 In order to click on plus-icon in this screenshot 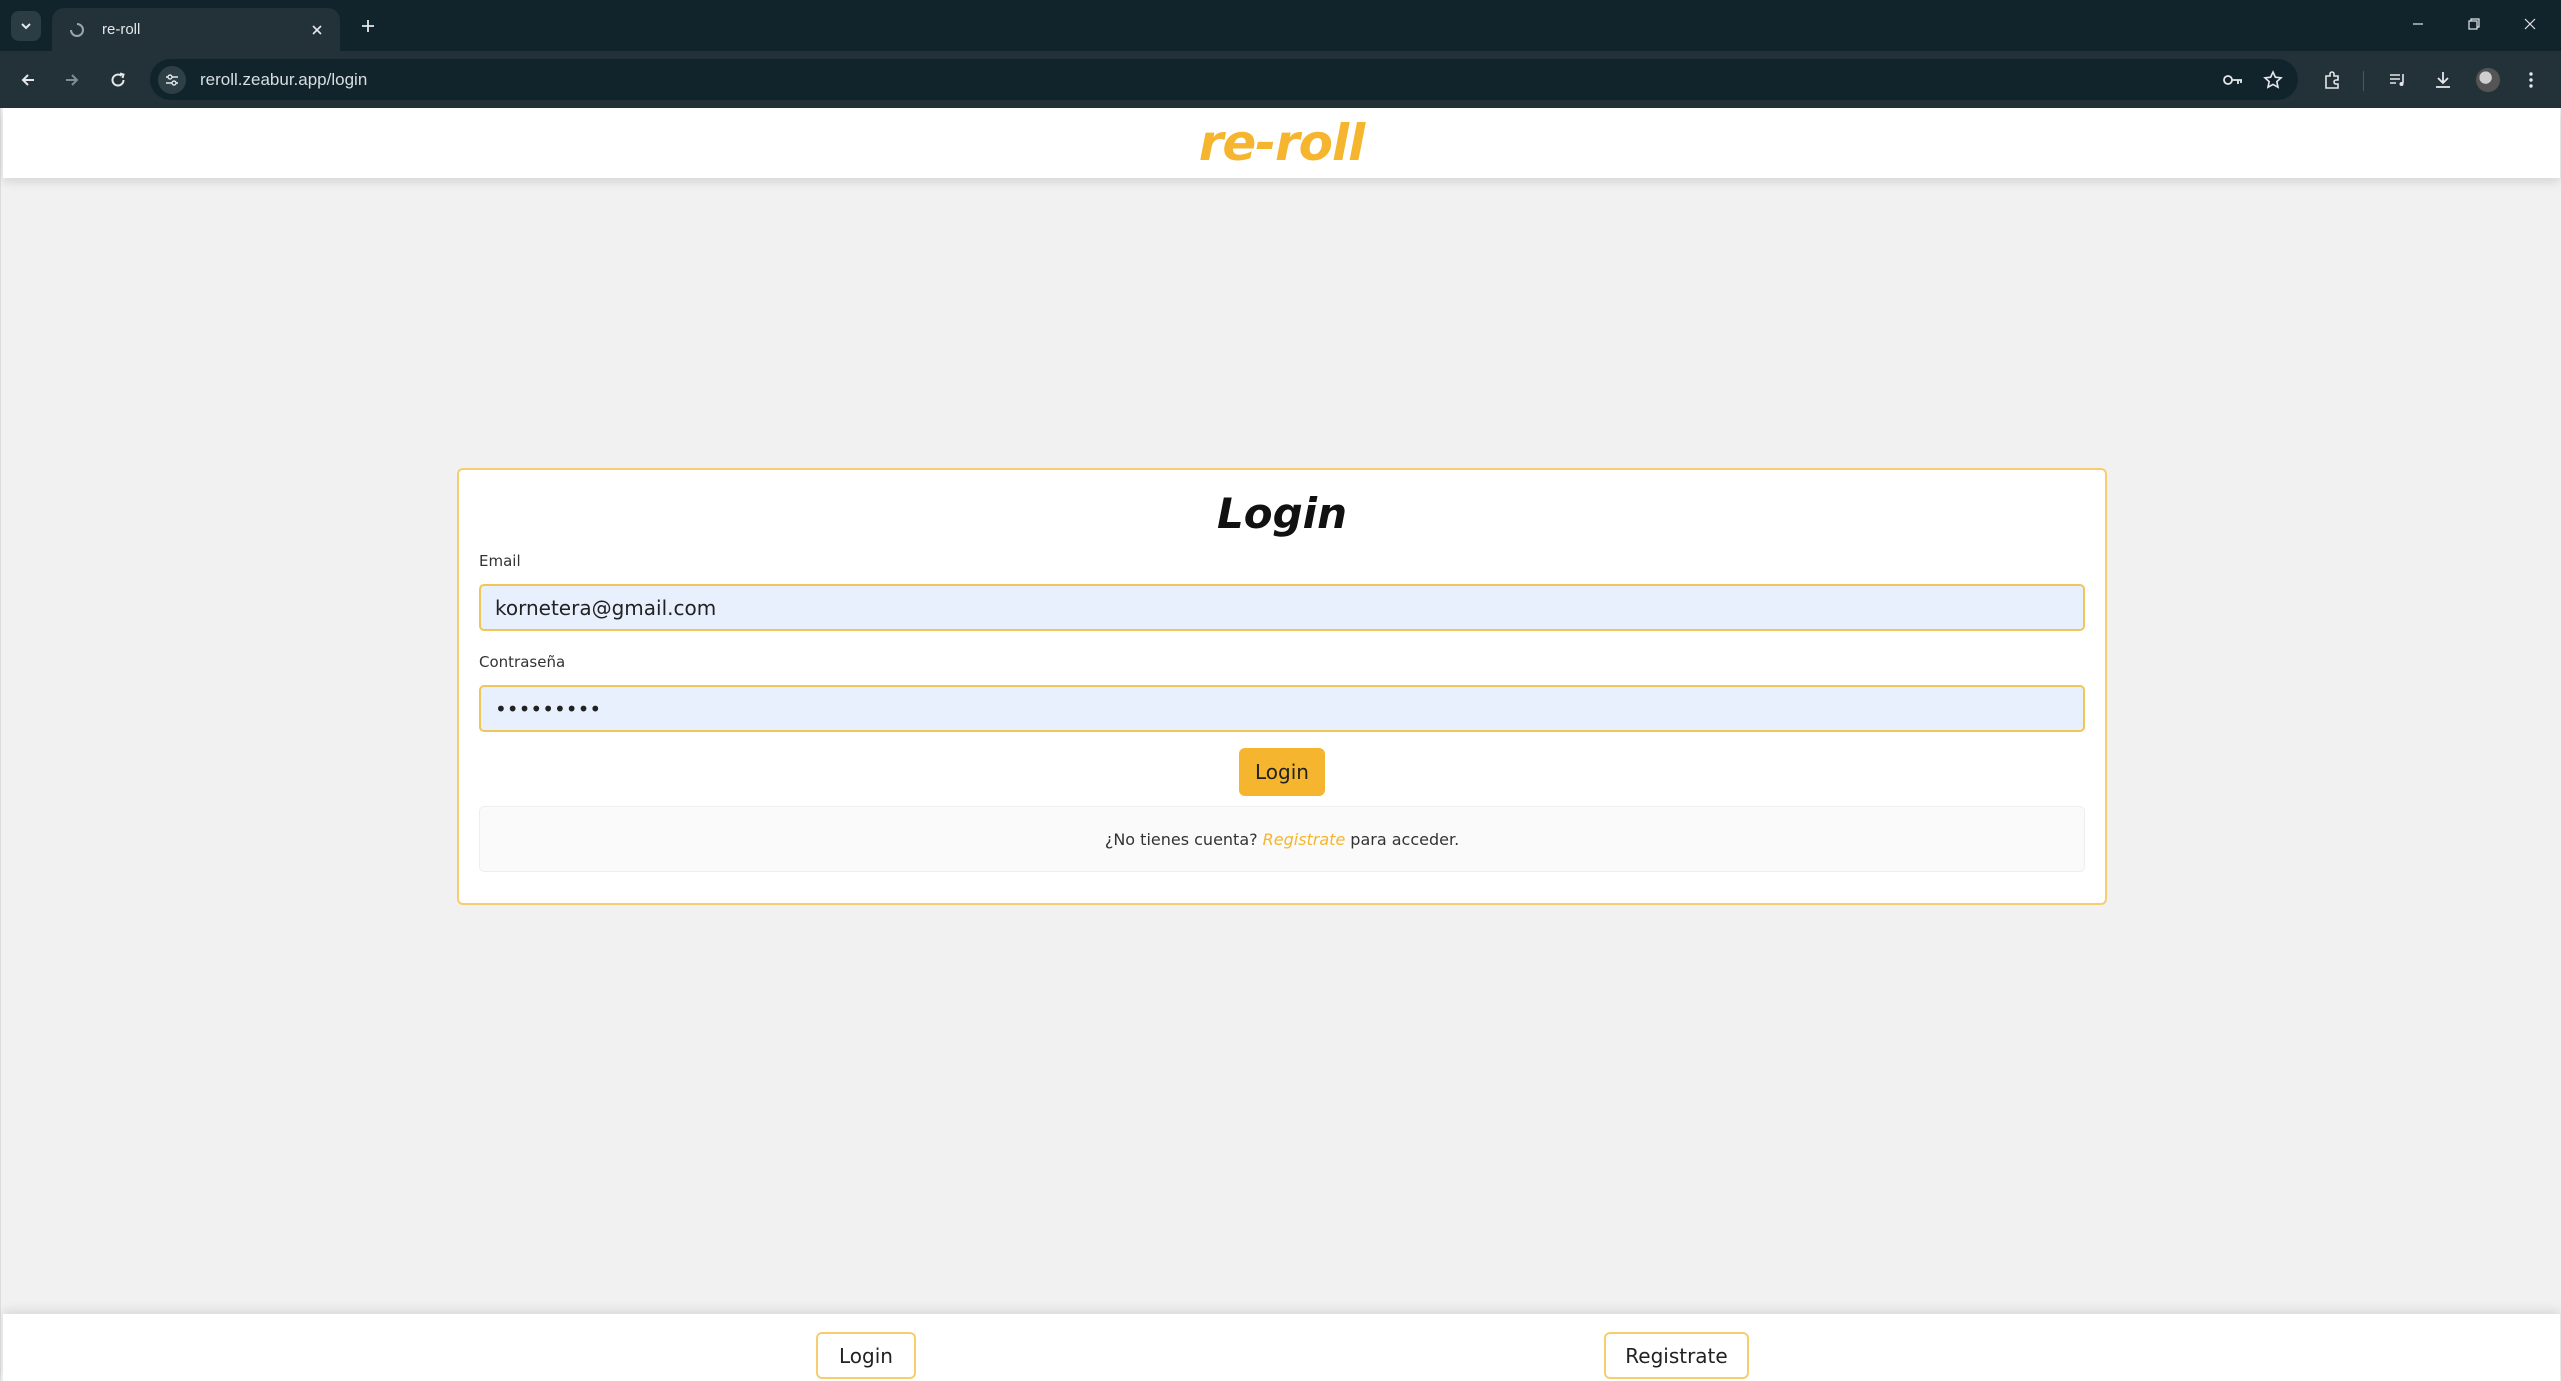, I will do `click(368, 26)`.